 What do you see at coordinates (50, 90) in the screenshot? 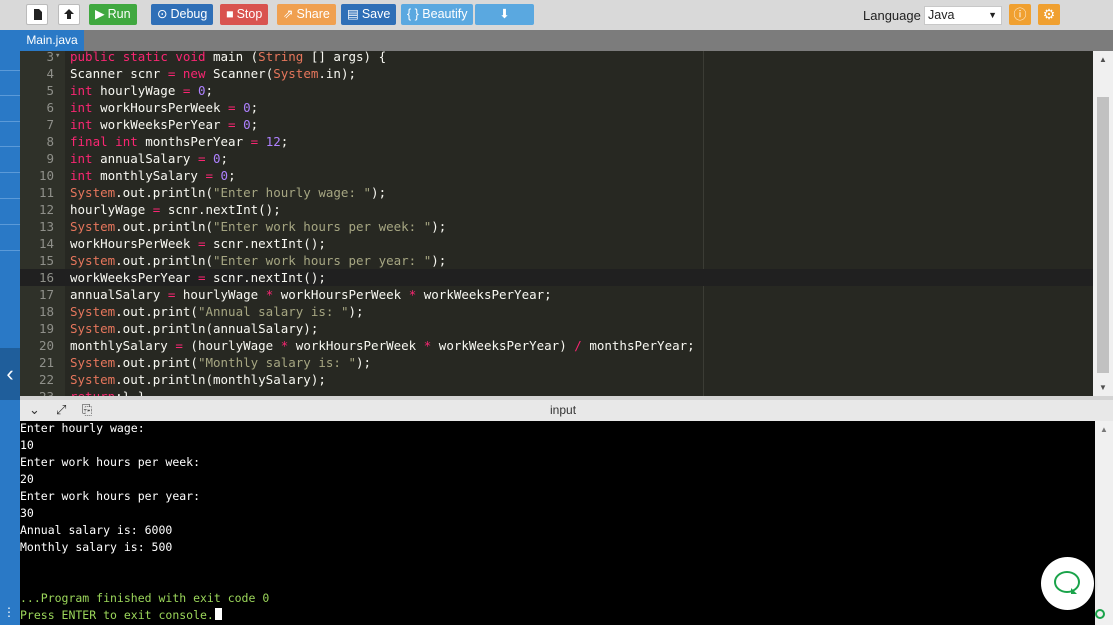
I see `line-number: 5` at bounding box center [50, 90].